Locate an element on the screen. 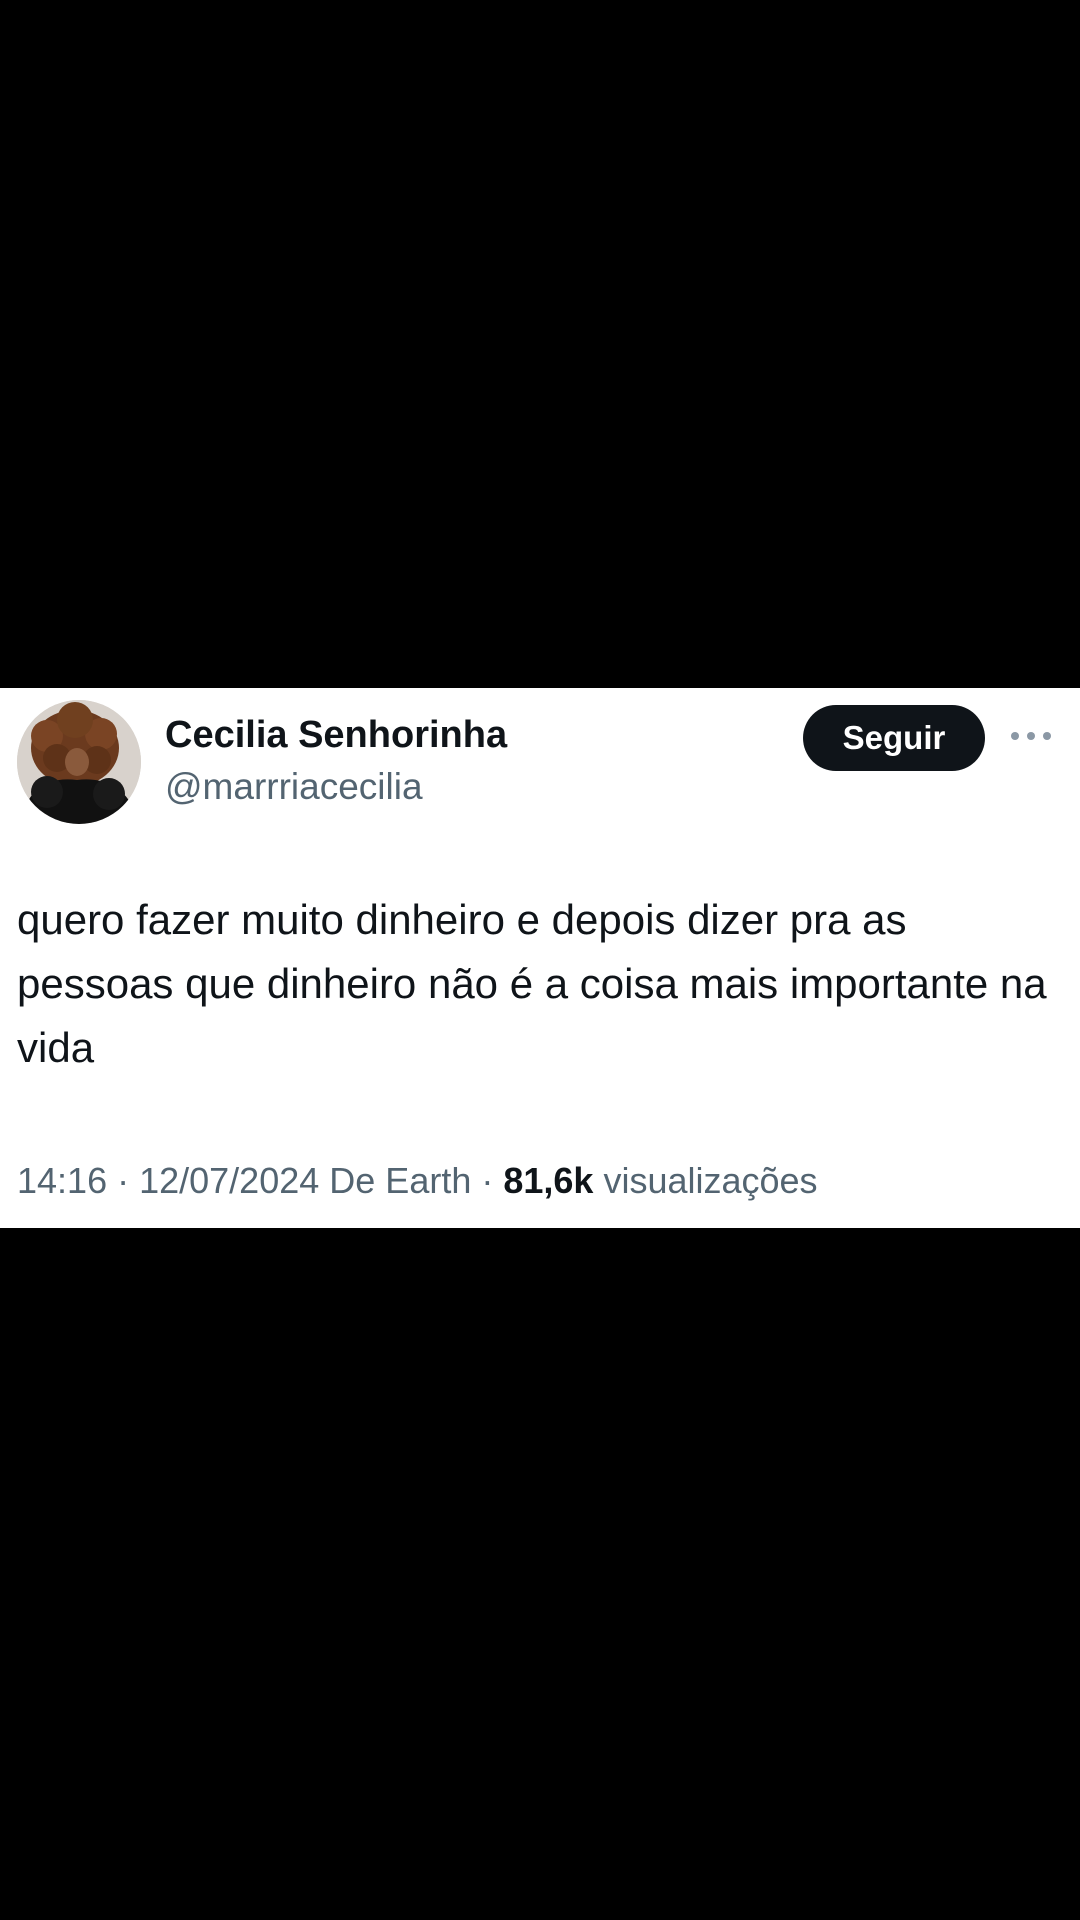 The height and width of the screenshot is (1920, 1080). views-count: 81,6k is located at coordinates (548, 1180).